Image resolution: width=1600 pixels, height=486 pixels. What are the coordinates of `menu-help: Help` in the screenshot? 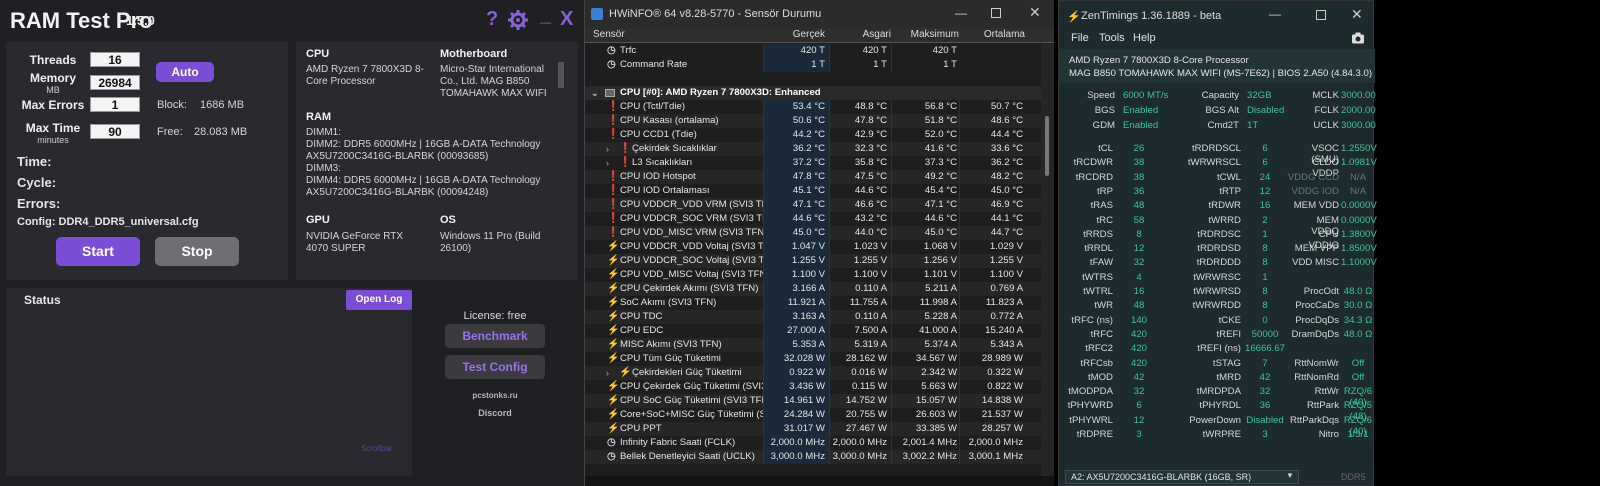 It's located at (1144, 38).